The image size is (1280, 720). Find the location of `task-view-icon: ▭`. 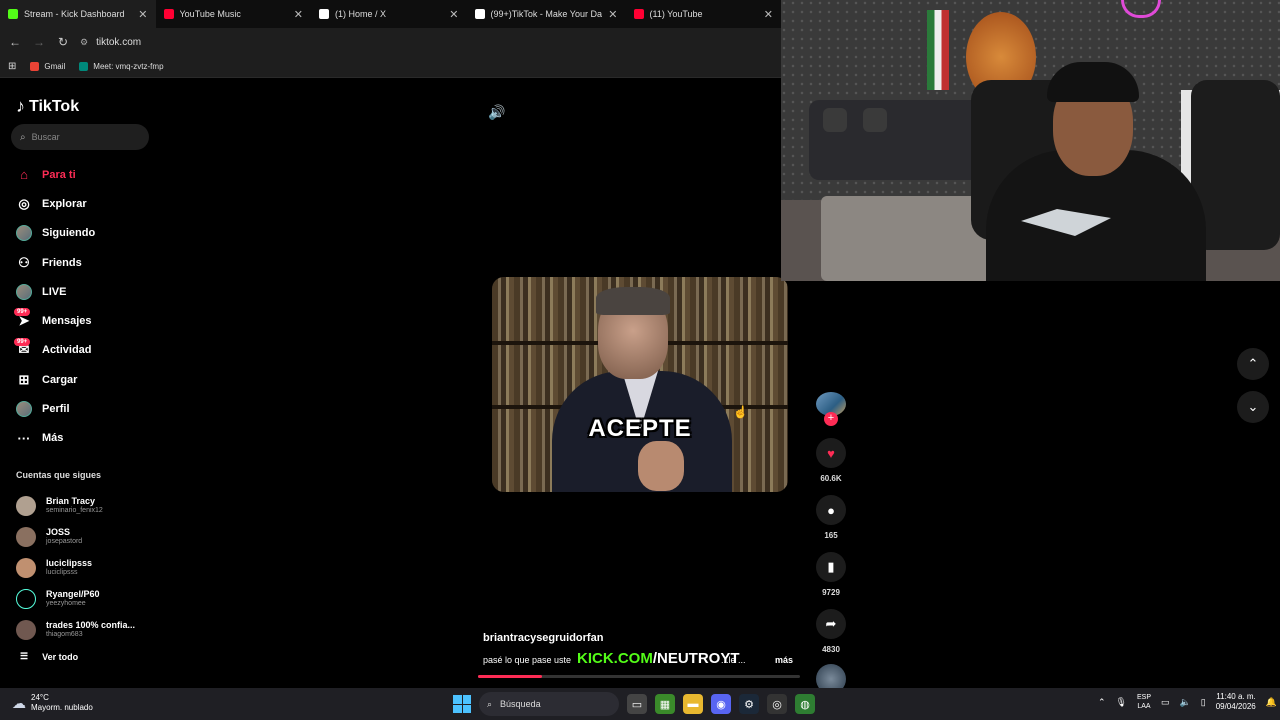

task-view-icon: ▭ is located at coordinates (637, 704).